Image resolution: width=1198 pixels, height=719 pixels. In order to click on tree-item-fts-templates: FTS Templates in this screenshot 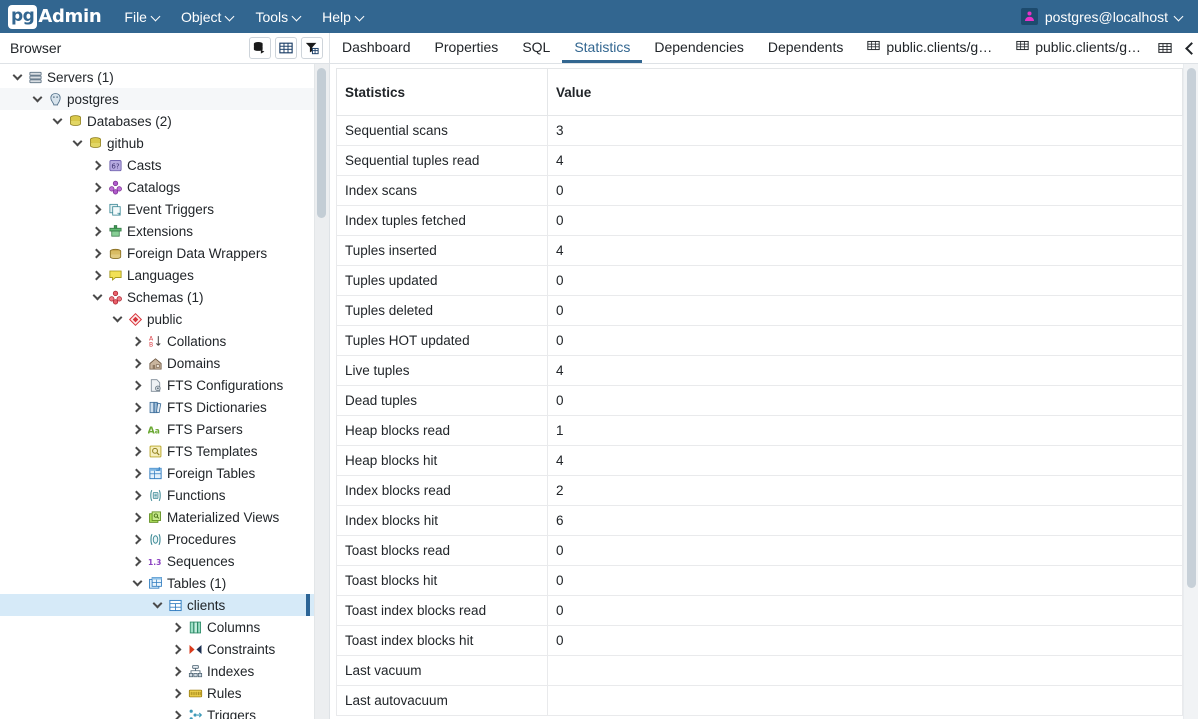, I will do `click(164, 451)`.